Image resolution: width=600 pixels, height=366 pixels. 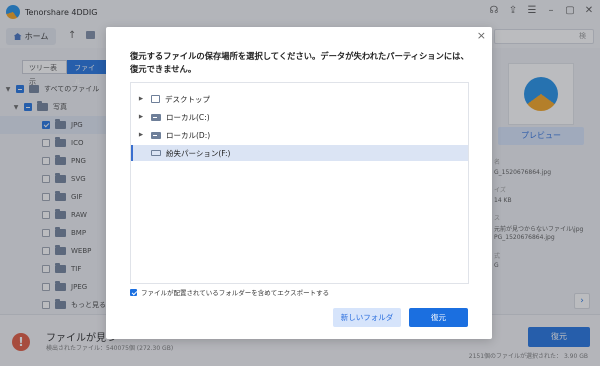 I want to click on location-item: ▶ デスクトップ, so click(x=299, y=99).